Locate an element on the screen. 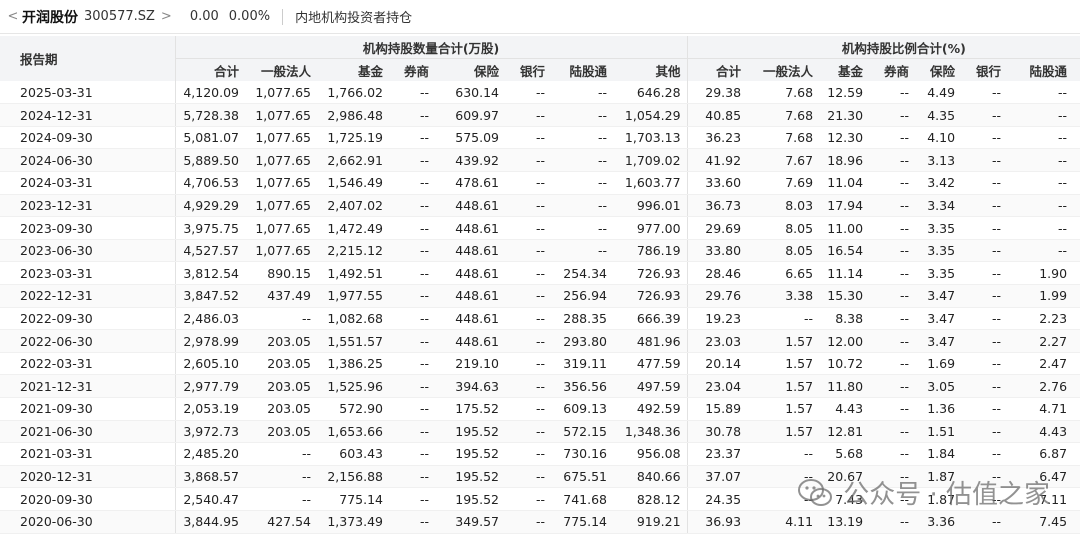 The image size is (1080, 536). value-cell: 1,077.65 is located at coordinates (281, 138).